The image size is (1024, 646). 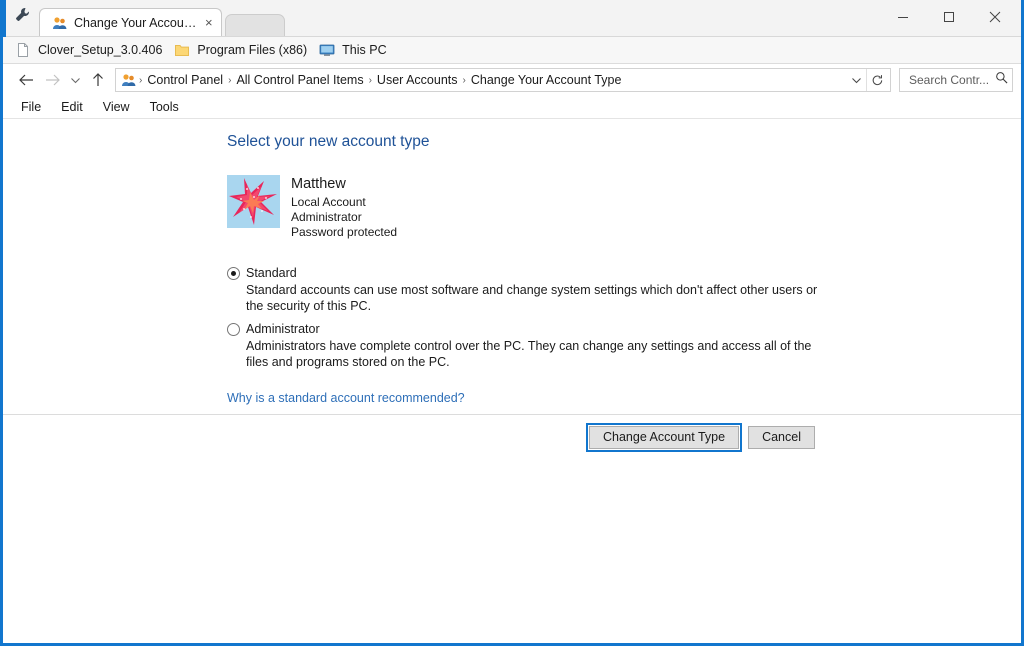 What do you see at coordinates (283, 329) in the screenshot?
I see `option-administrator-label: Administrator` at bounding box center [283, 329].